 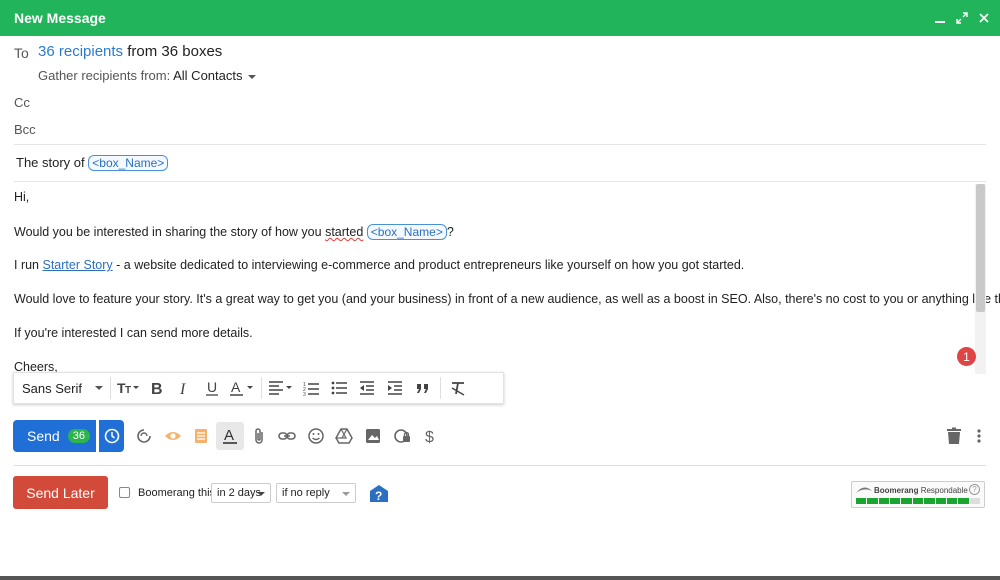 I want to click on underline-icon: U, so click(x=212, y=388).